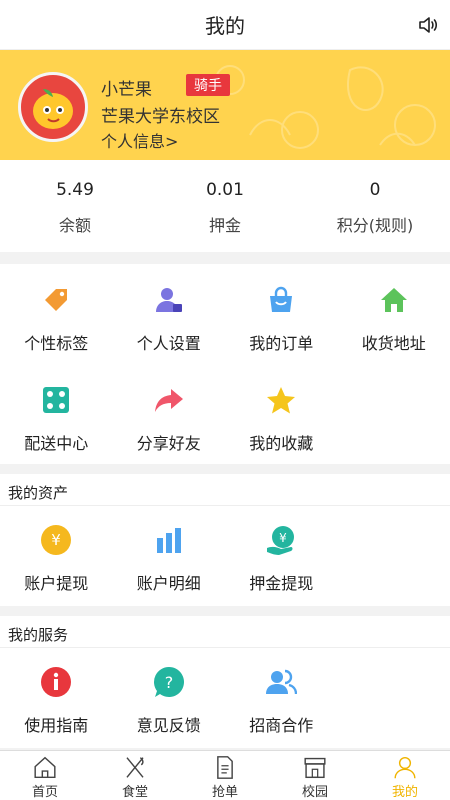 This screenshot has height=800, width=450. I want to click on service-item-label: 使用指南, so click(56, 725).